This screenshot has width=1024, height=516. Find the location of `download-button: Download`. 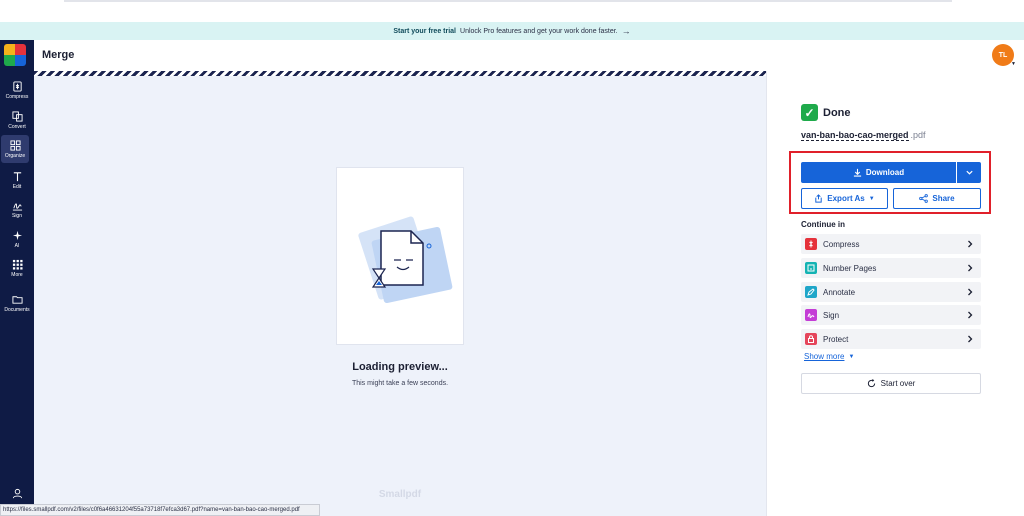

download-button: Download is located at coordinates (878, 172).